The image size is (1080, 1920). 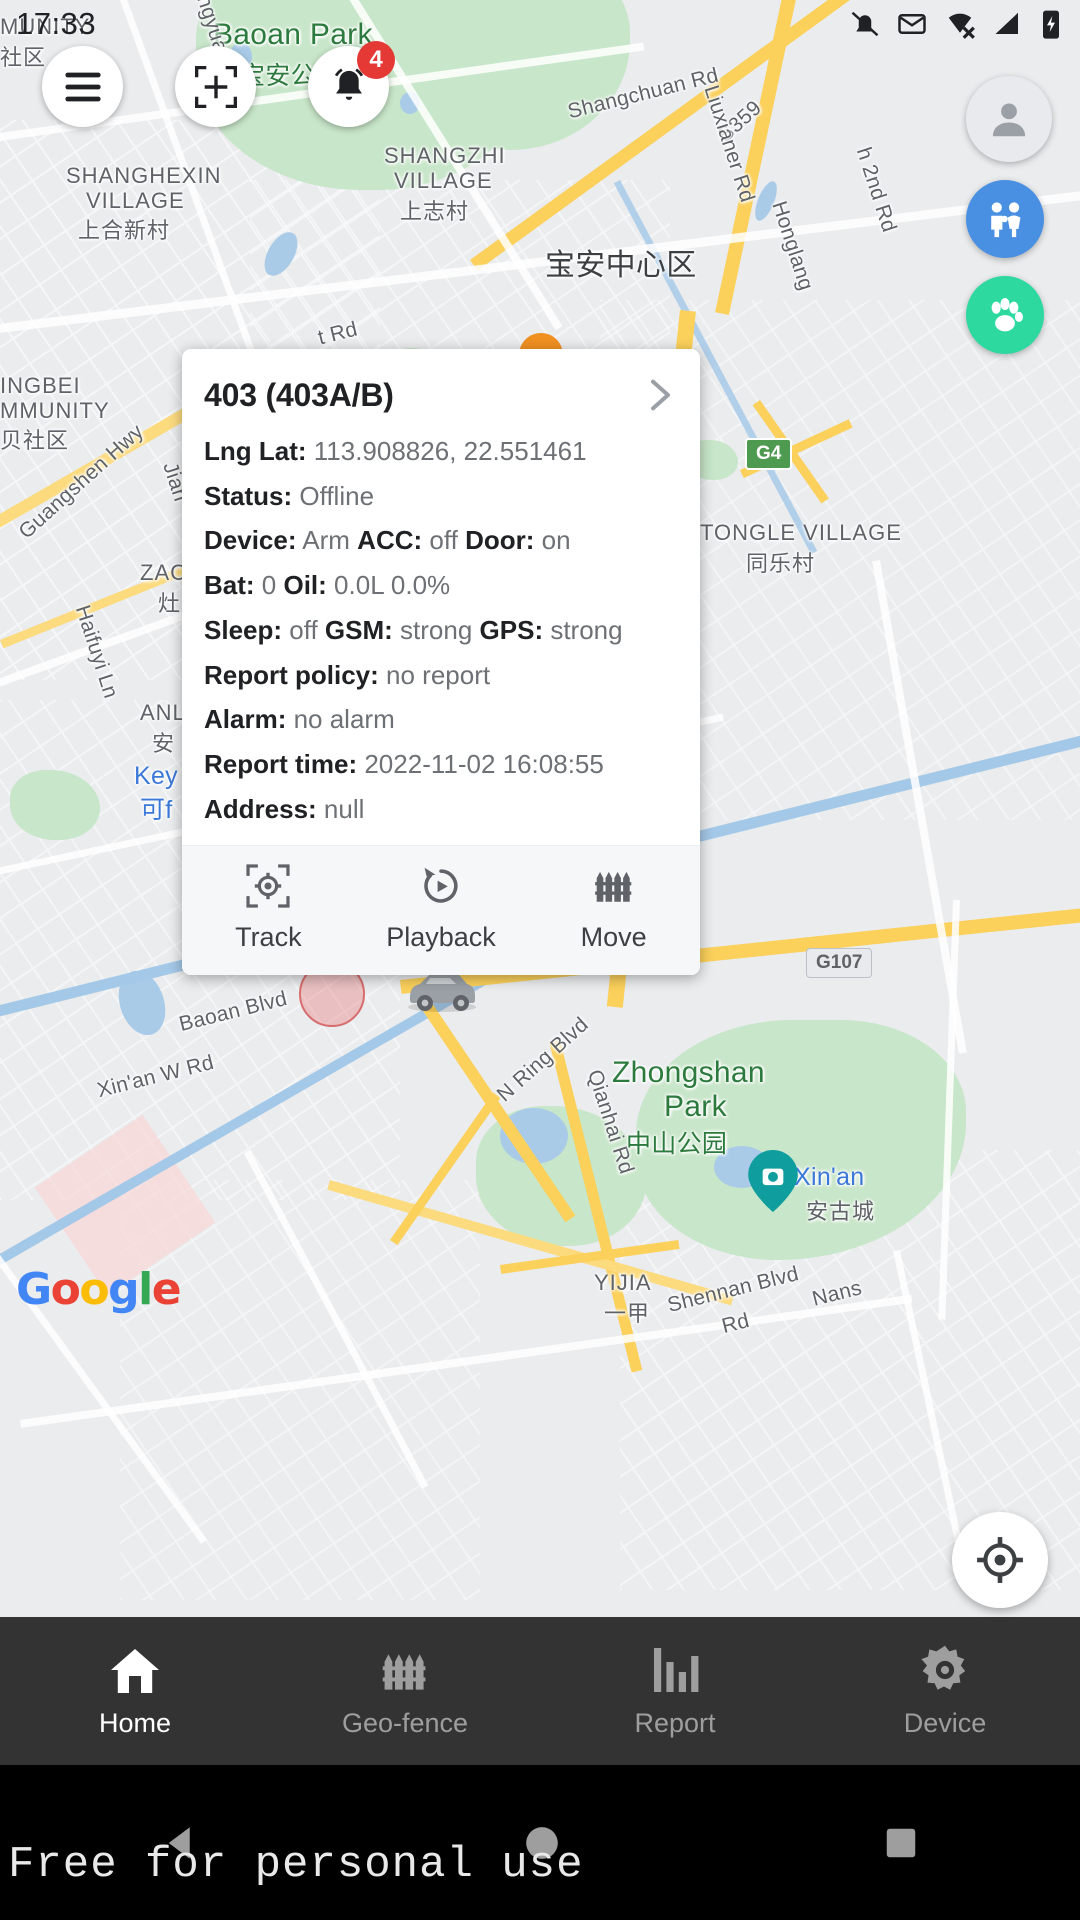 I want to click on fit-bounds-icon, so click(x=215, y=86).